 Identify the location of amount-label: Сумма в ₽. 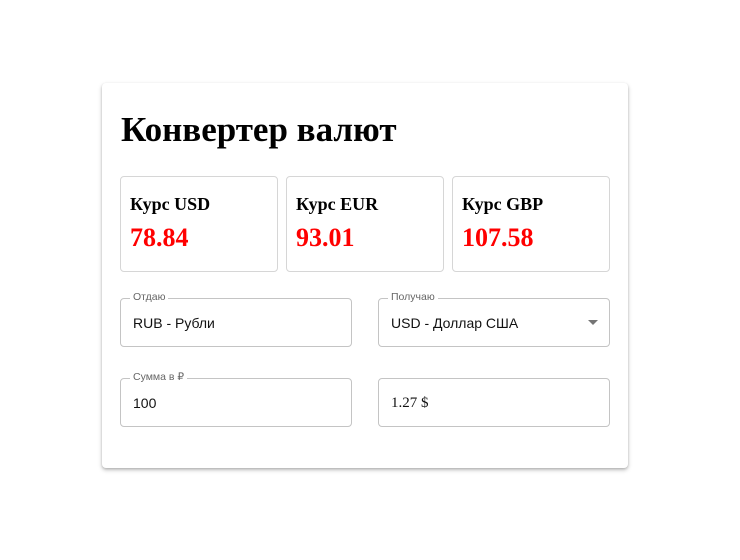
(159, 377).